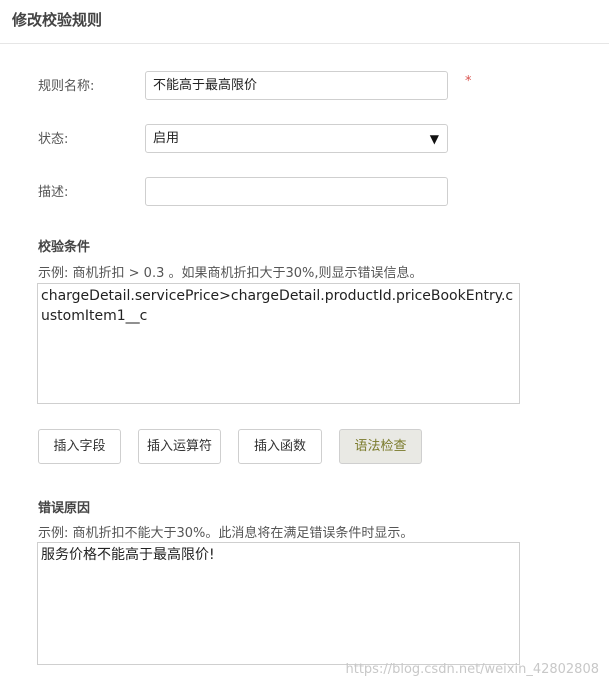  Describe the element at coordinates (434, 139) in the screenshot. I see `chevron-down-icon: ▼` at that location.